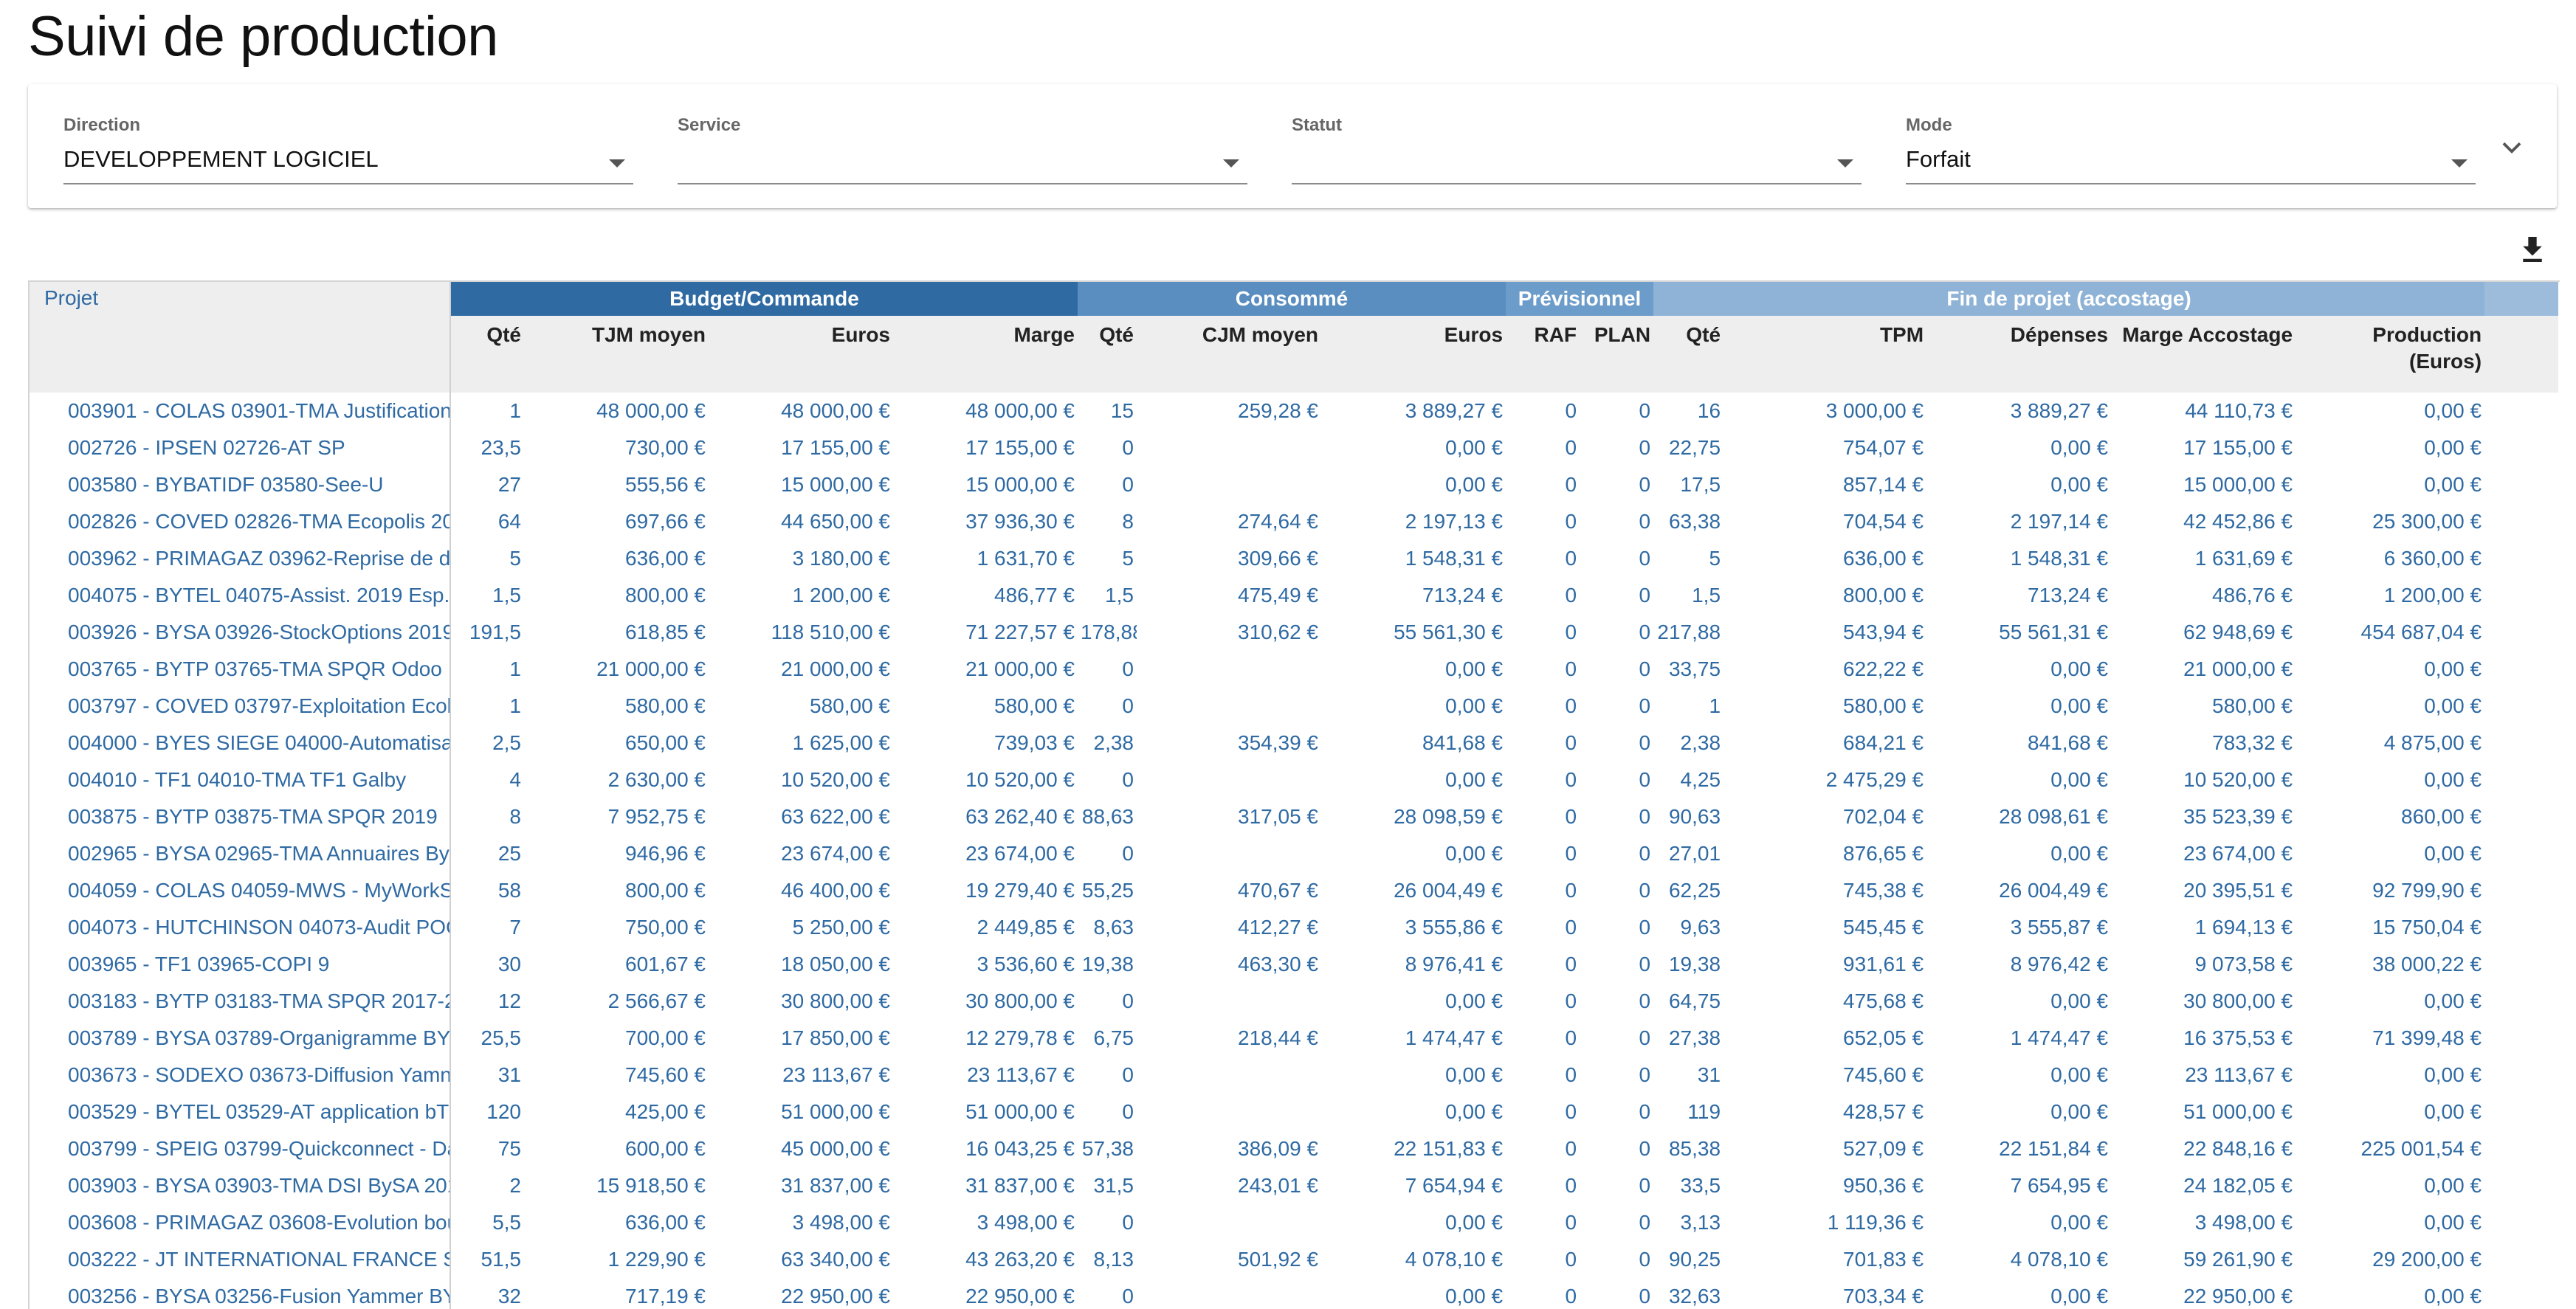 The width and height of the screenshot is (2576, 1309). Describe the element at coordinates (502, 1037) in the screenshot. I see `table-cell: 25,5` at that location.